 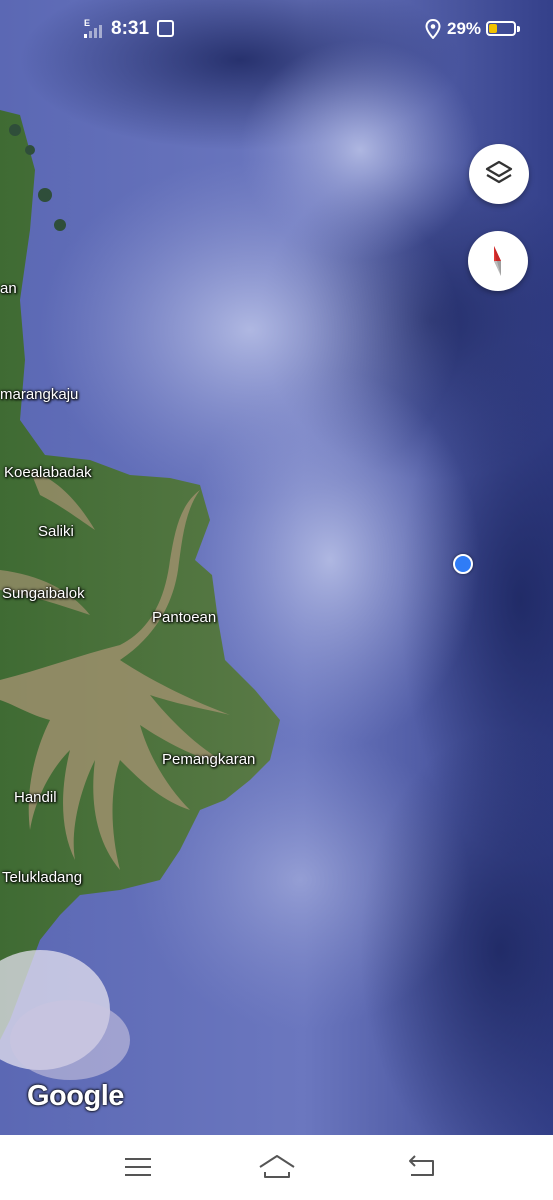 What do you see at coordinates (464, 28) in the screenshot?
I see `battery-percent: 29%` at bounding box center [464, 28].